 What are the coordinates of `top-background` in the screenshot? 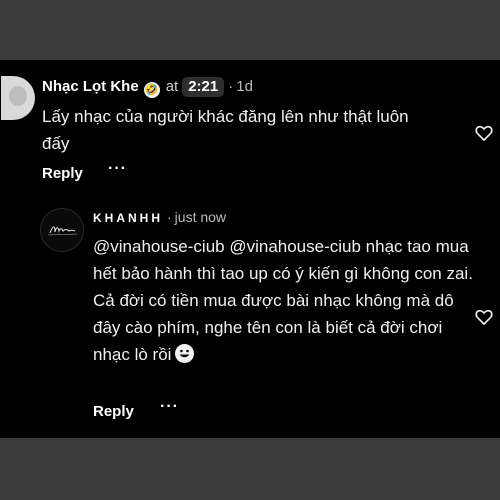 It's located at (250, 30).